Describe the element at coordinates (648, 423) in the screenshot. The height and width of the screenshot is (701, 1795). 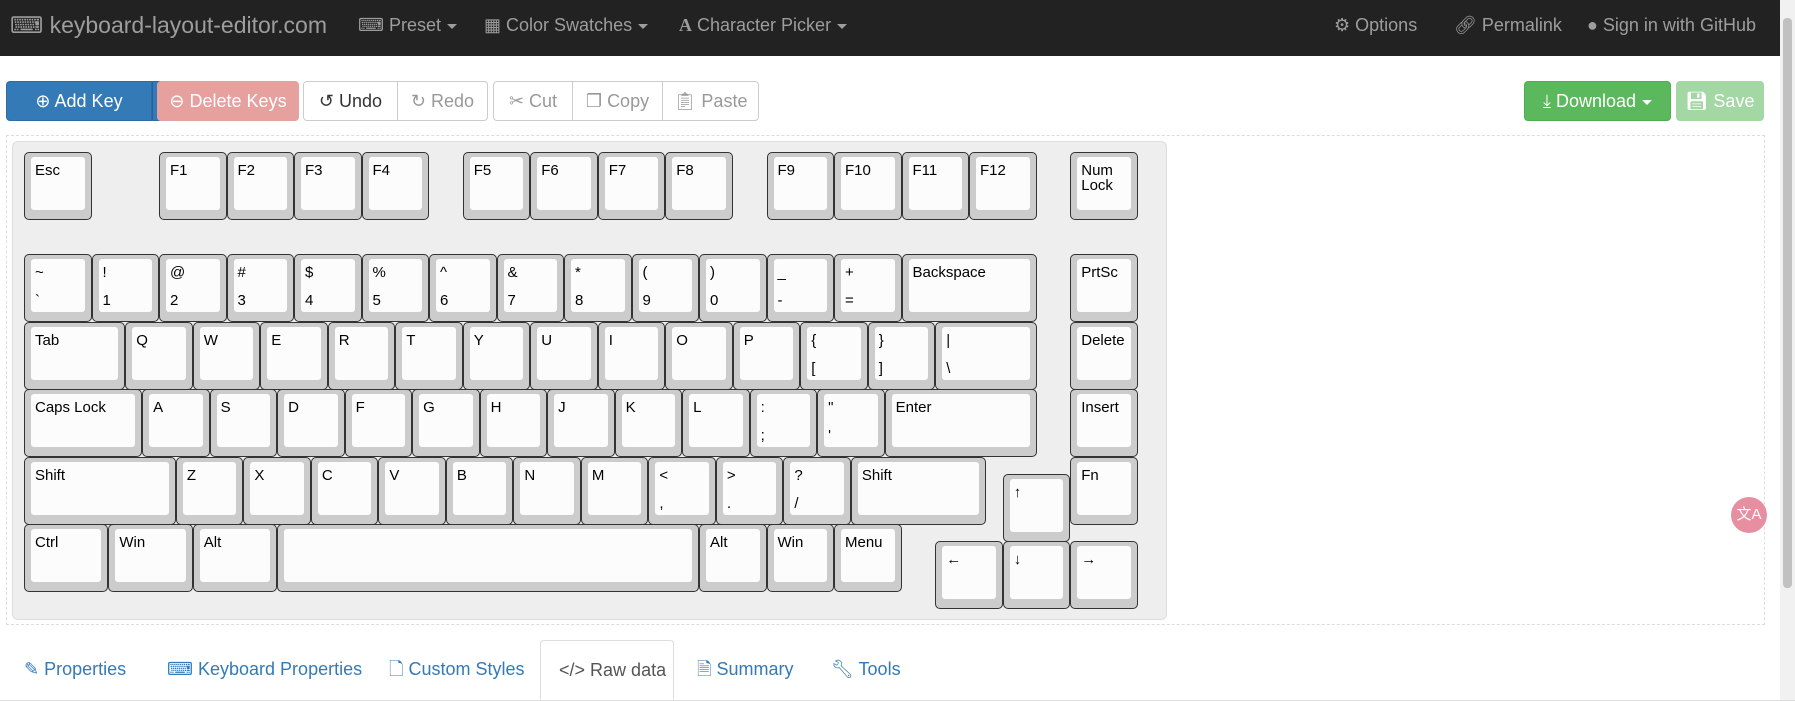
I see `key: K` at that location.